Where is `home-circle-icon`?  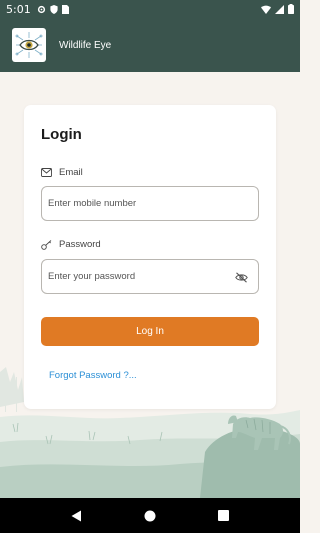
home-circle-icon is located at coordinates (150, 515).